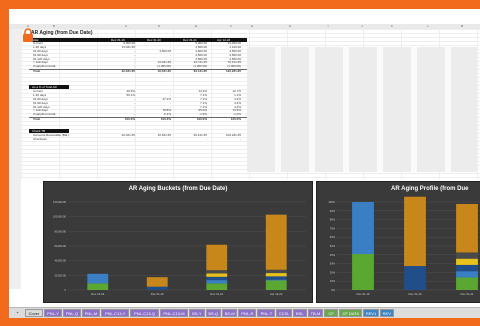 Image resolution: width=480 pixels, height=326 pixels. Describe the element at coordinates (333, 281) in the screenshot. I see `y-tick-label: 10%` at that location.